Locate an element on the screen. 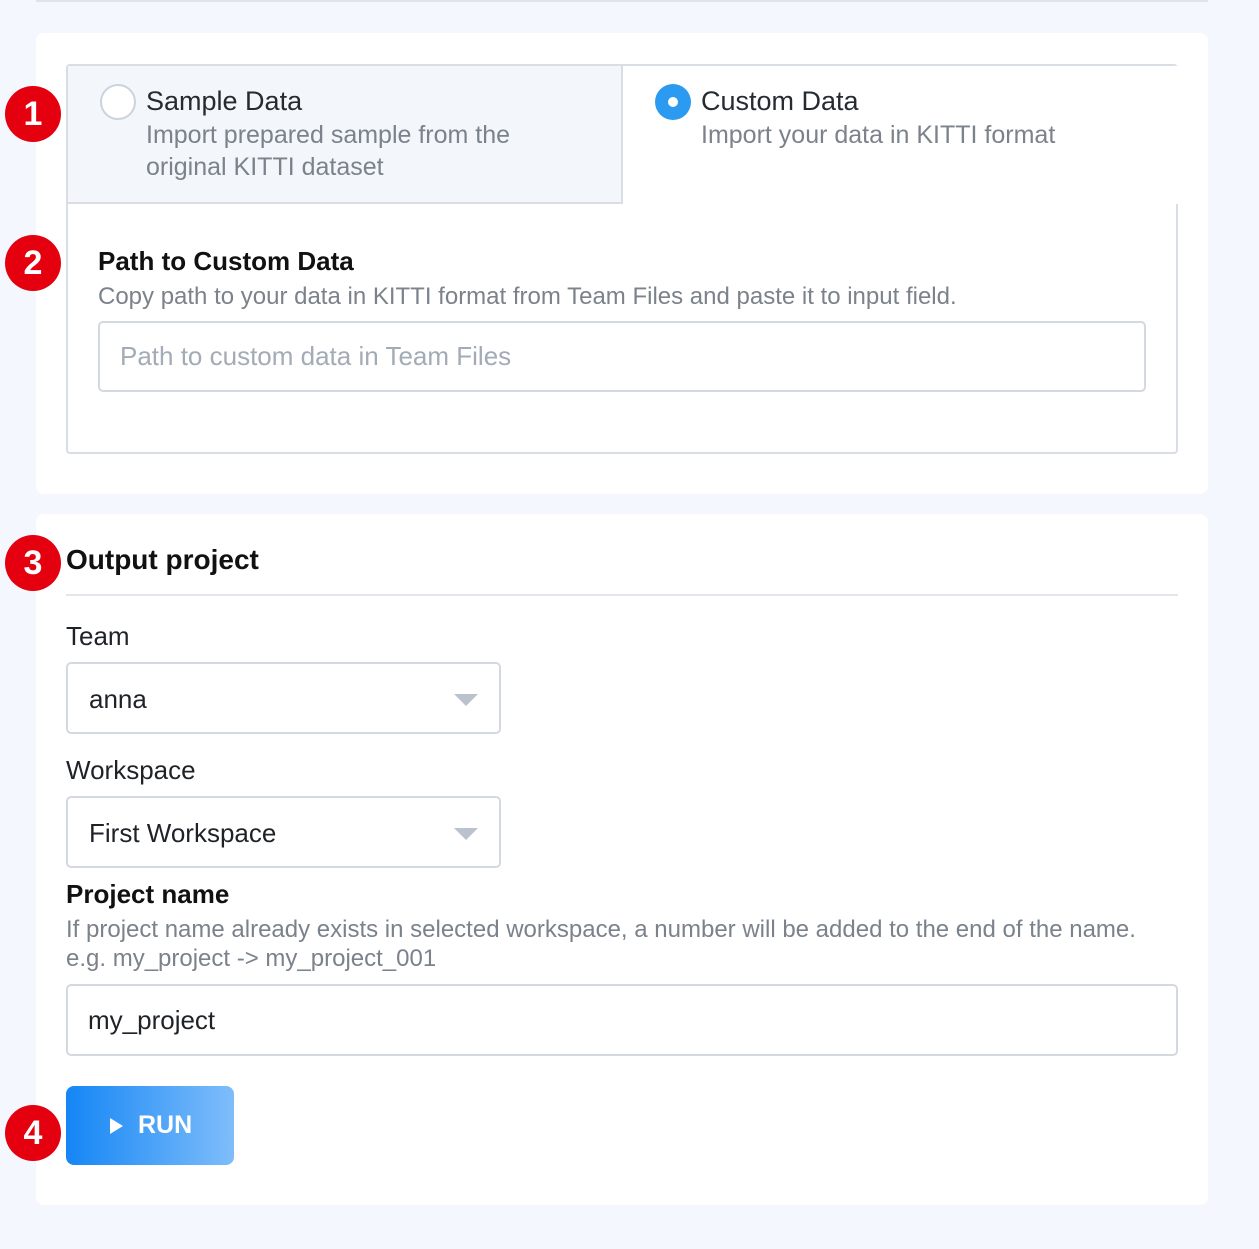 Image resolution: width=1259 pixels, height=1249 pixels. custom-data-radio is located at coordinates (673, 102).